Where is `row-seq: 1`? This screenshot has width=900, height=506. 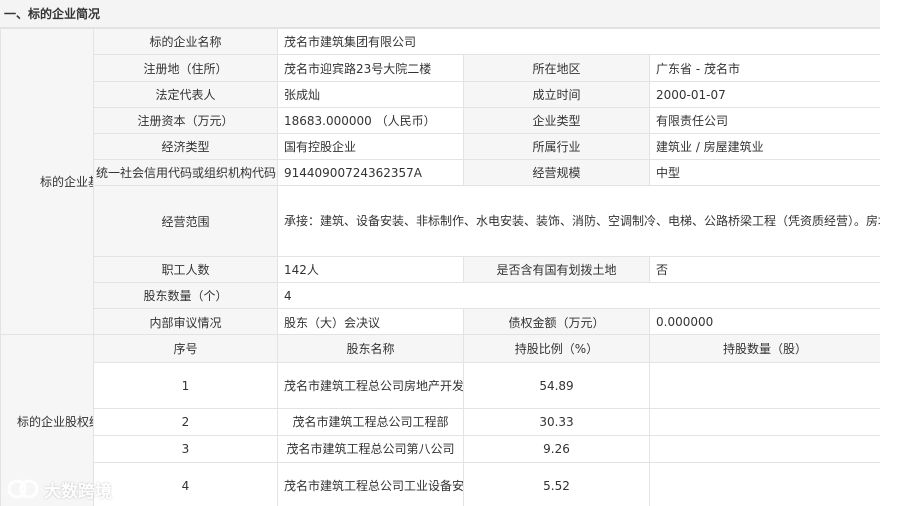 row-seq: 1 is located at coordinates (185, 385).